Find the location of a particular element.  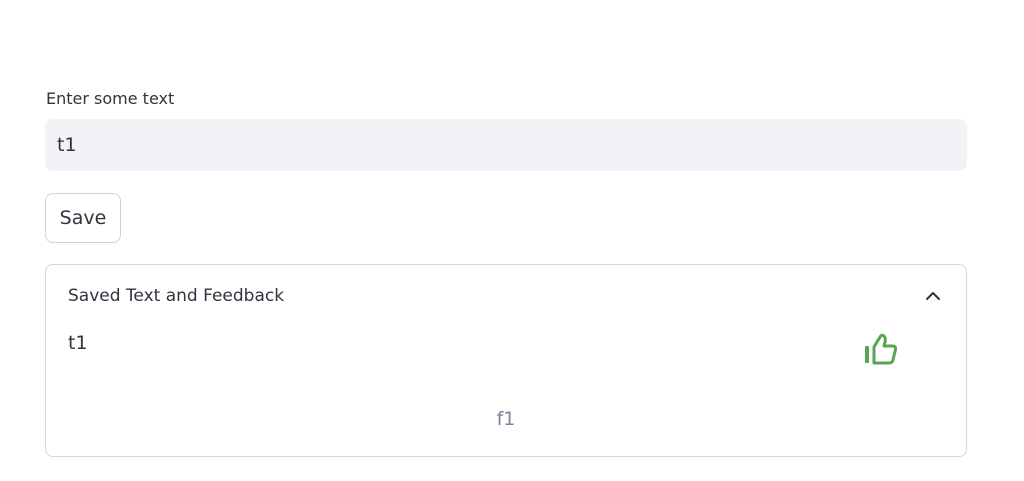

text-input-label: Enter some text is located at coordinates (110, 98).